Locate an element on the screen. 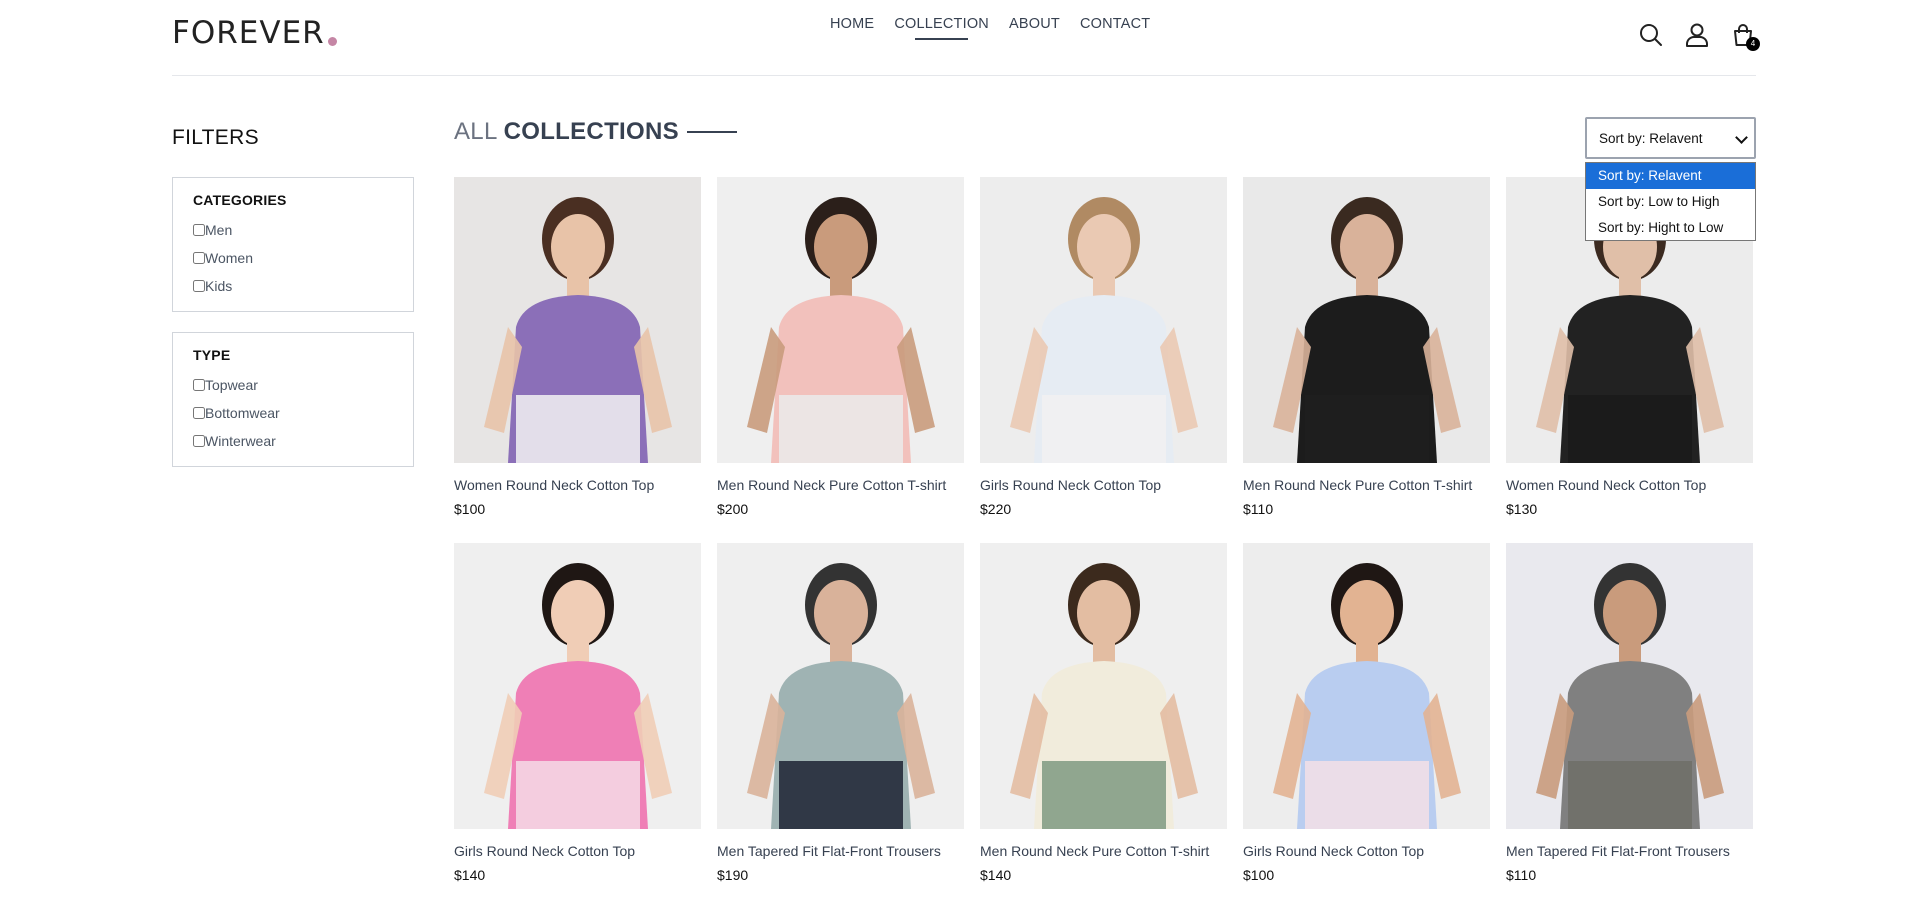 Image resolution: width=1916 pixels, height=899 pixels. nav-contact: CONTACT is located at coordinates (1115, 28).